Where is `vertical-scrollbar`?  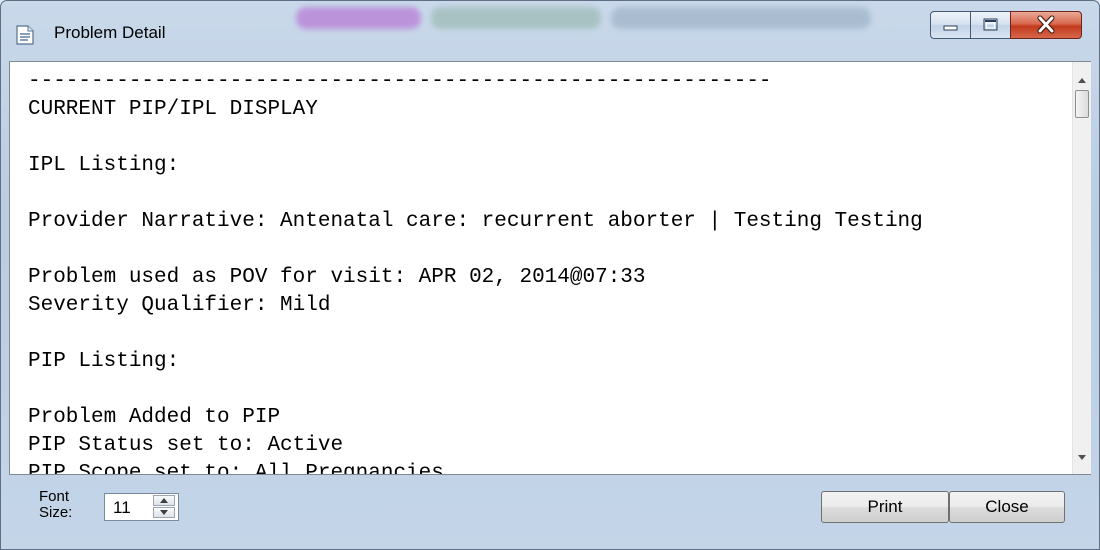
vertical-scrollbar is located at coordinates (1081, 268).